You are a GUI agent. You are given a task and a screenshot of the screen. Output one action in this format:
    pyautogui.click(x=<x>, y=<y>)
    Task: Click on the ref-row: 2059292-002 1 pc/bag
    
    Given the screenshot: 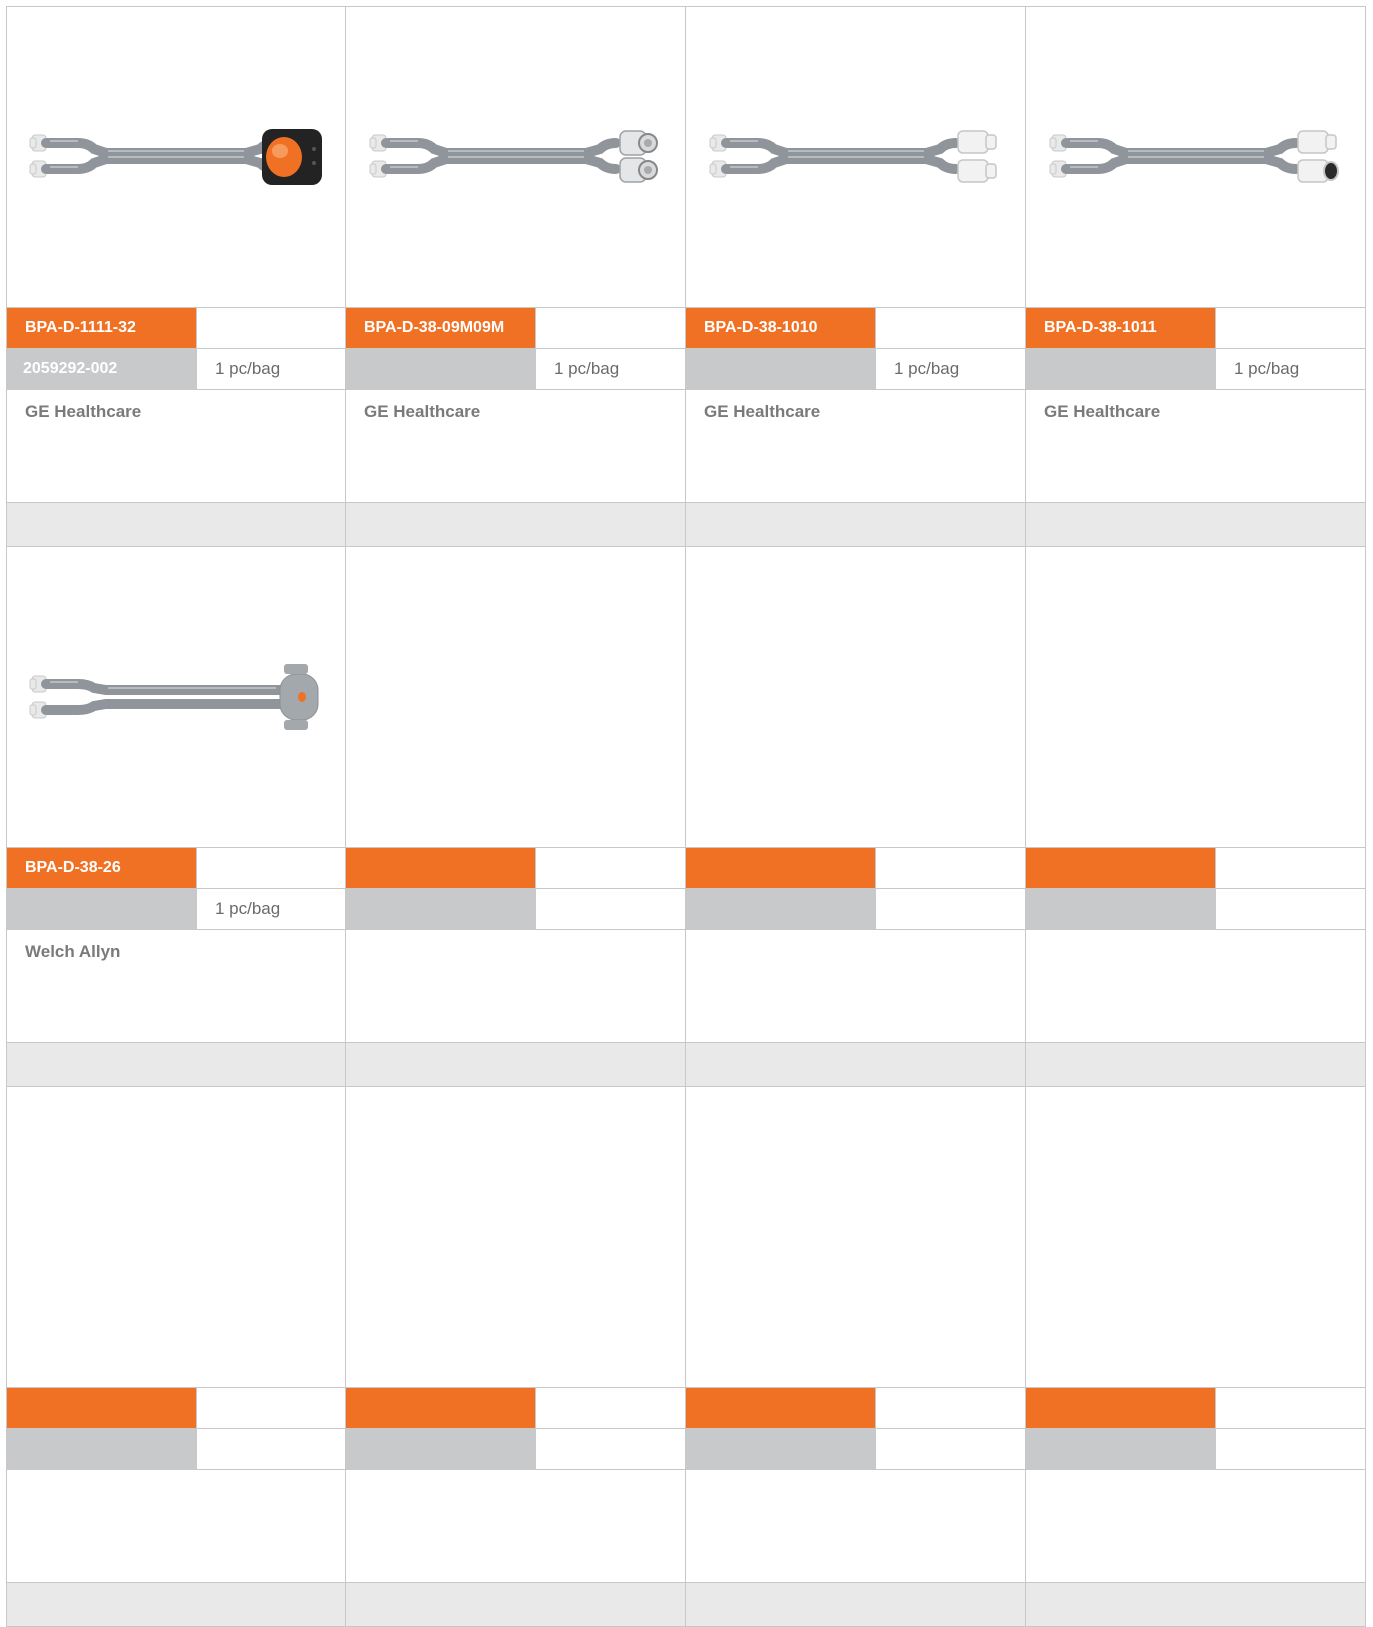 What is the action you would take?
    pyautogui.click(x=176, y=369)
    